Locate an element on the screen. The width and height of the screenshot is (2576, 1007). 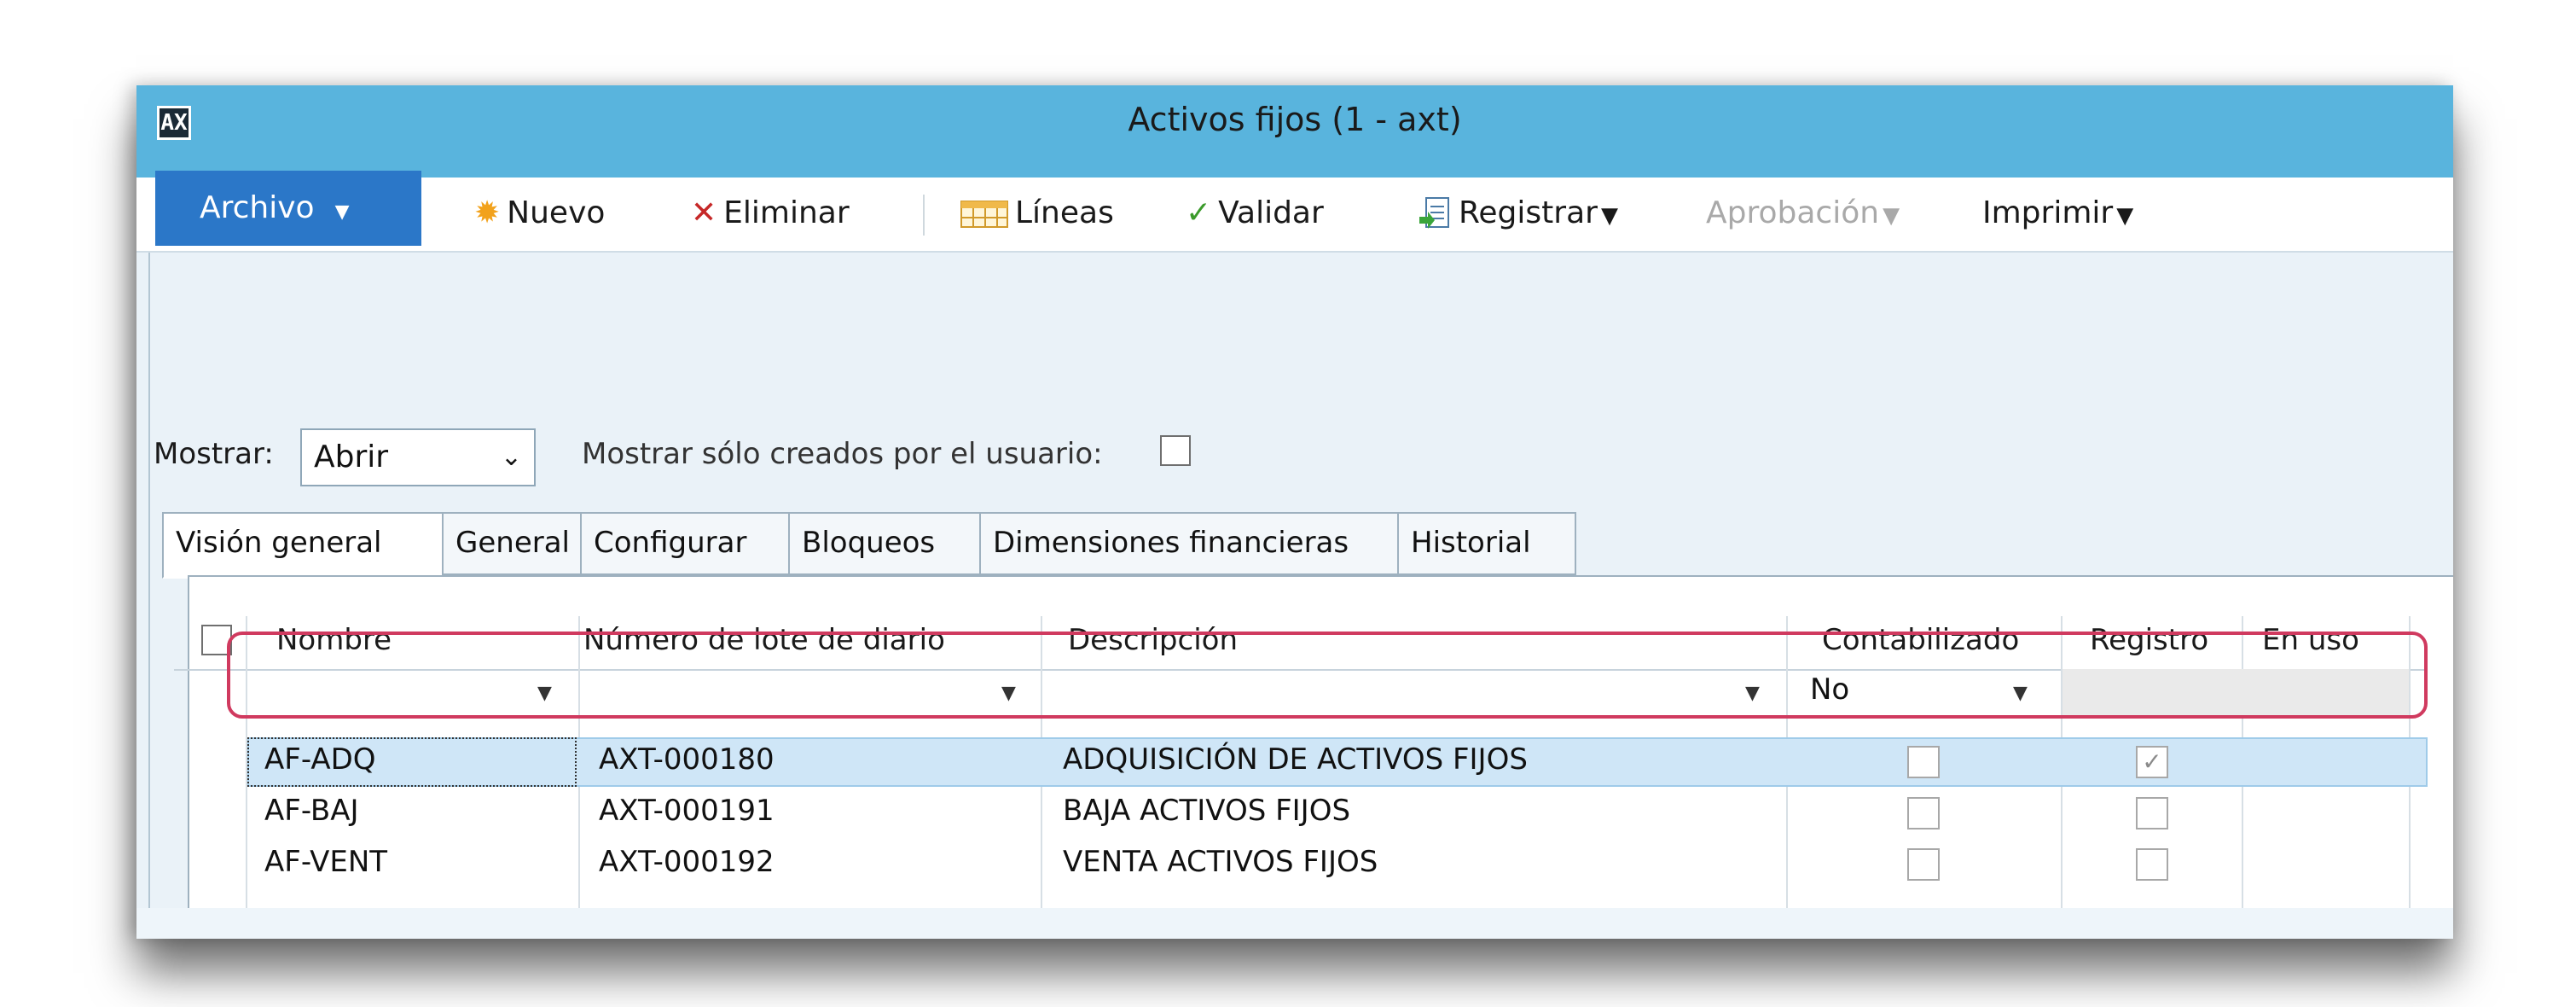
tab-general: General is located at coordinates (512, 543).